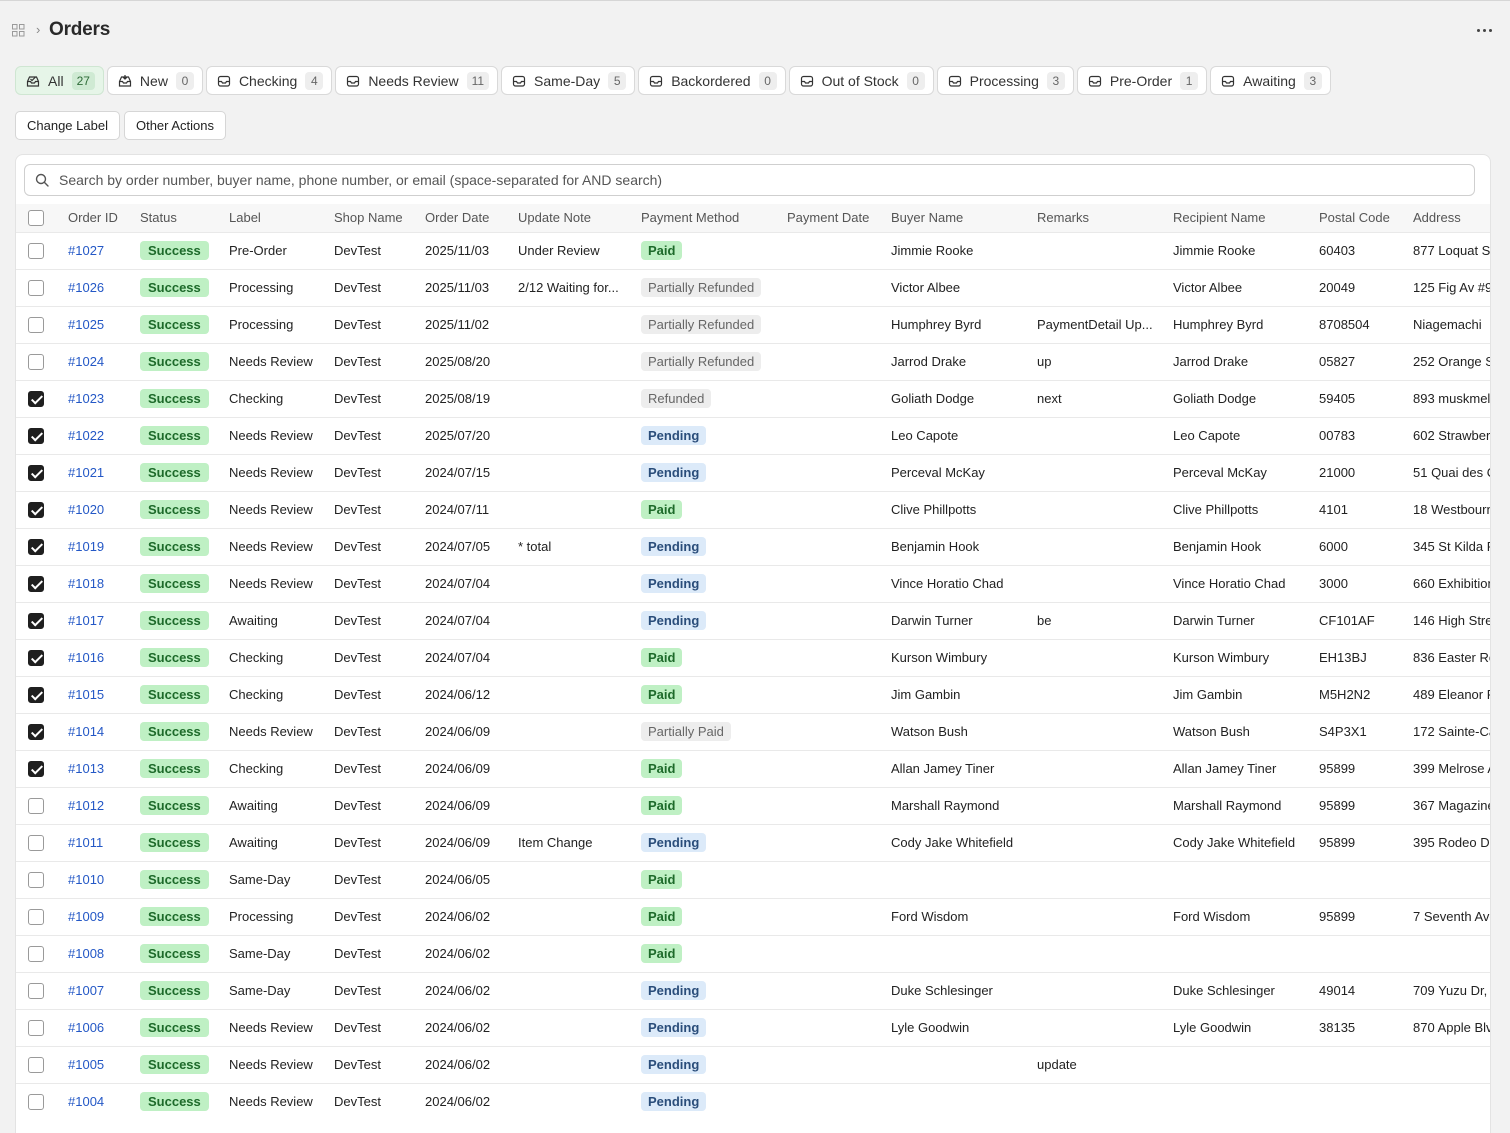  I want to click on tab-same-day: Same-Day 5, so click(568, 80).